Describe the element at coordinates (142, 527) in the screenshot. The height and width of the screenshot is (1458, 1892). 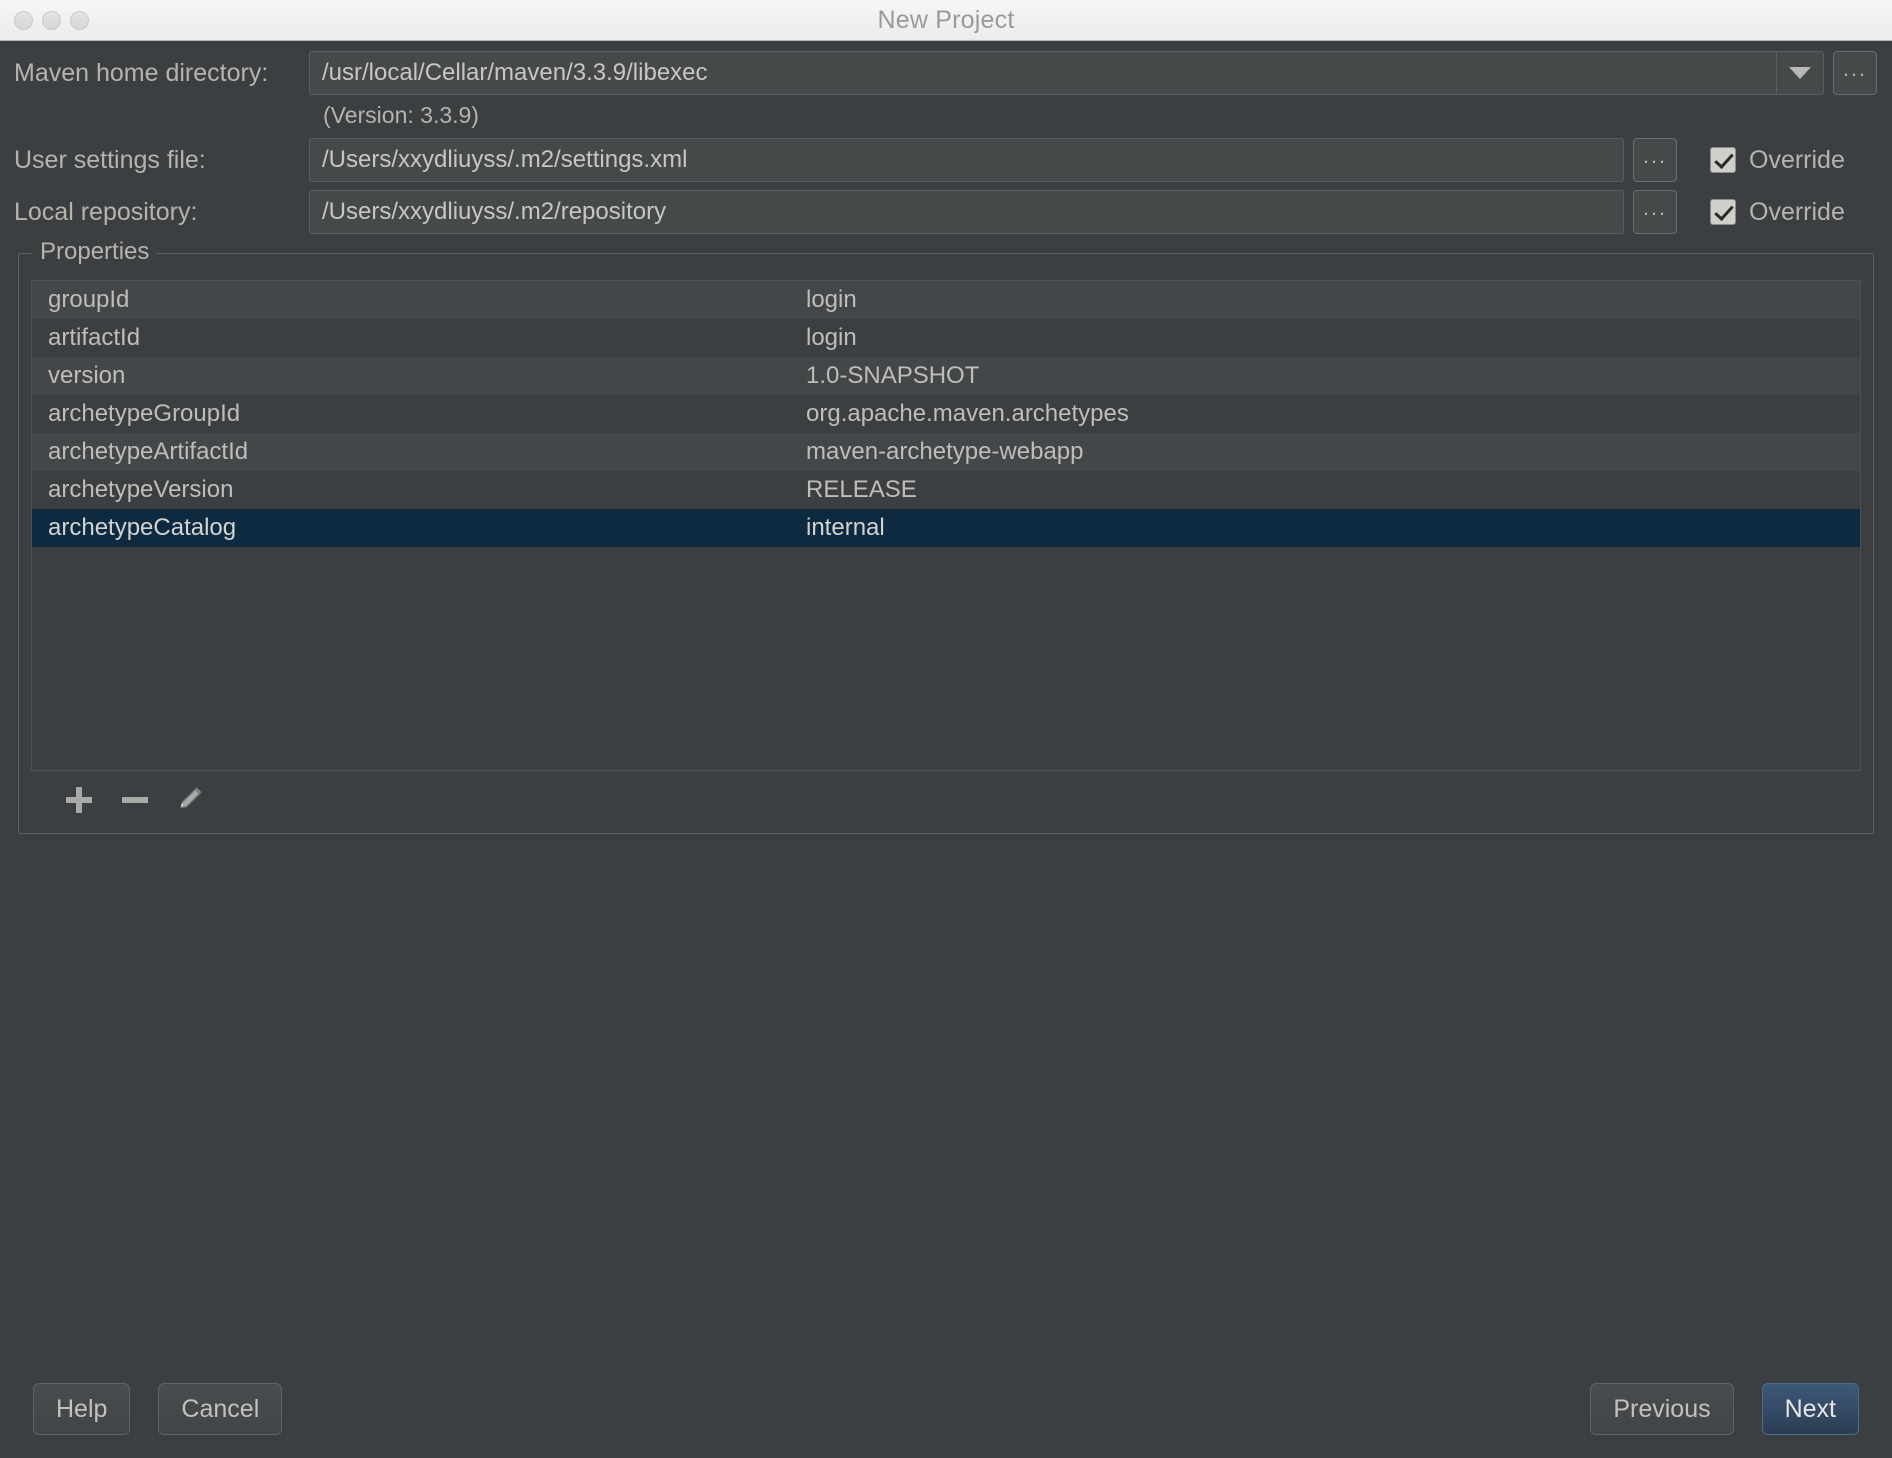
I see `property-key: archetypeCatalog` at that location.